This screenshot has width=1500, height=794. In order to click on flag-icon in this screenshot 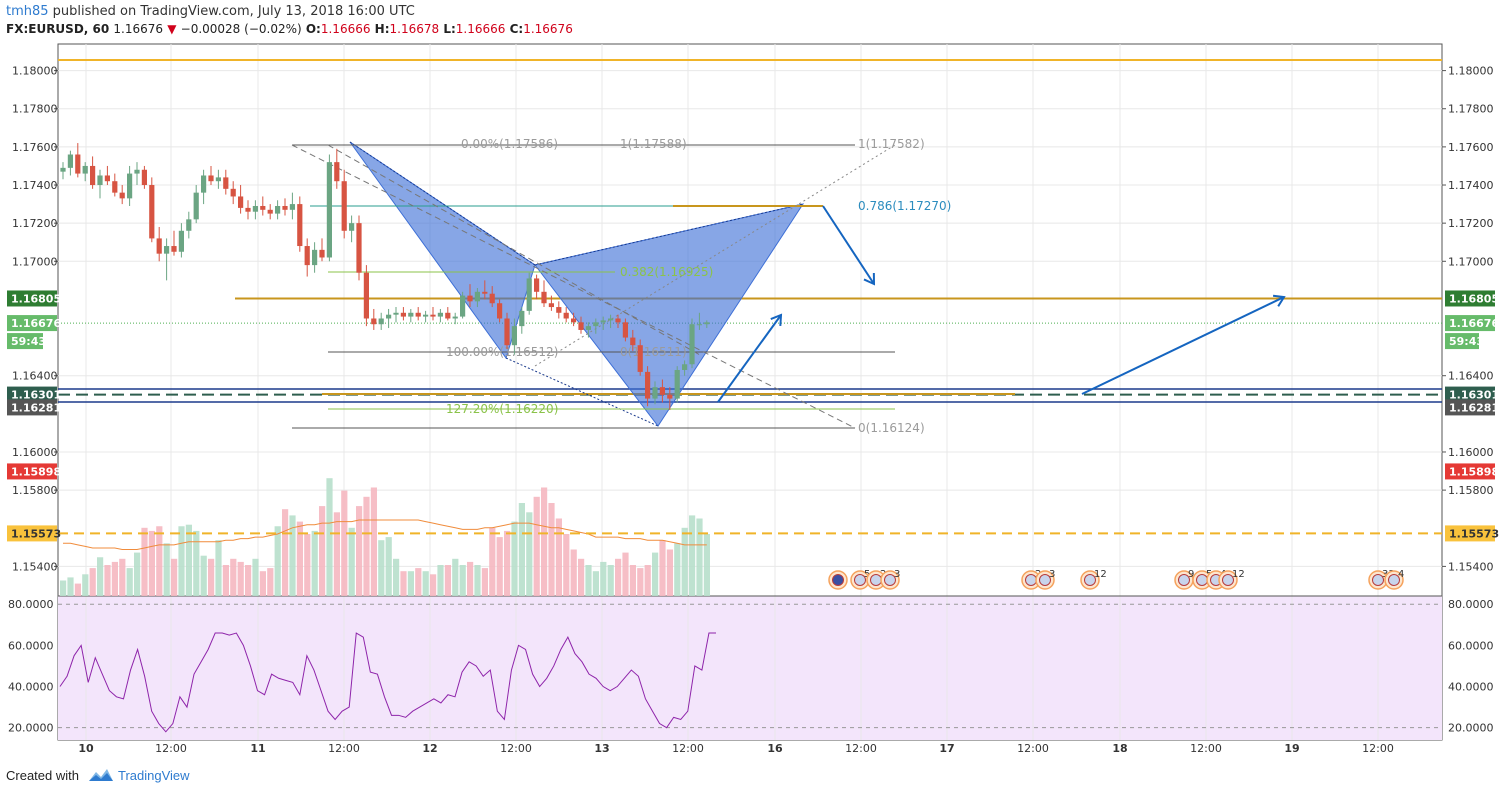, I will do `click(838, 580)`.